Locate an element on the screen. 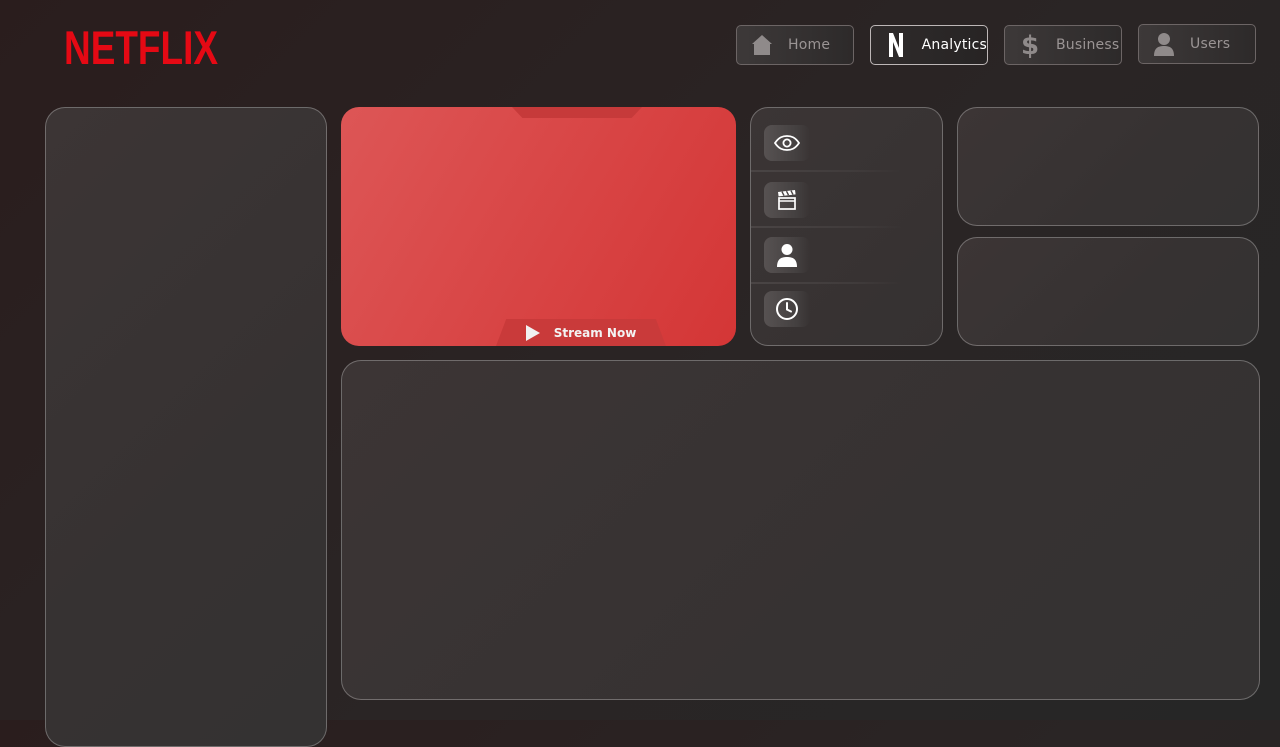  stats-panel is located at coordinates (846, 226).